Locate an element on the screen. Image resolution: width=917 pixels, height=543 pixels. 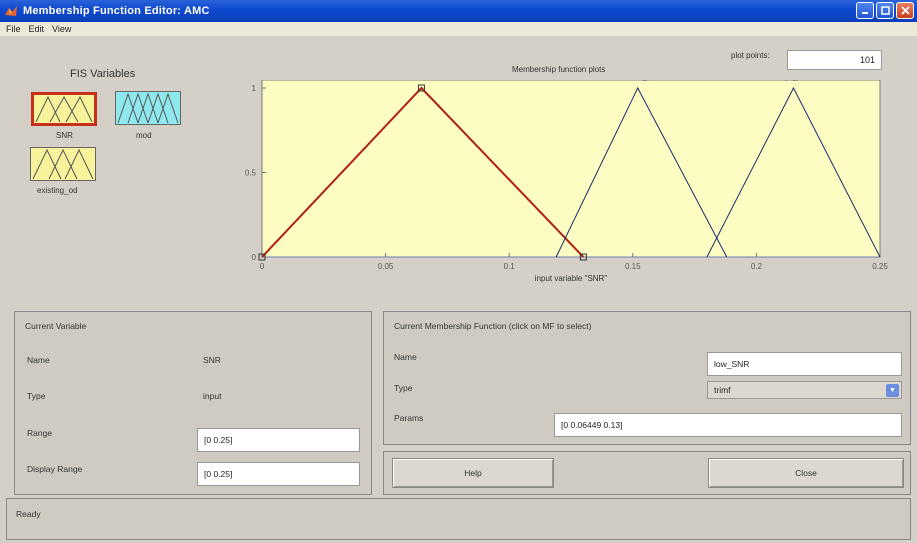
x-tick-label: 0.1 is located at coordinates (510, 266).